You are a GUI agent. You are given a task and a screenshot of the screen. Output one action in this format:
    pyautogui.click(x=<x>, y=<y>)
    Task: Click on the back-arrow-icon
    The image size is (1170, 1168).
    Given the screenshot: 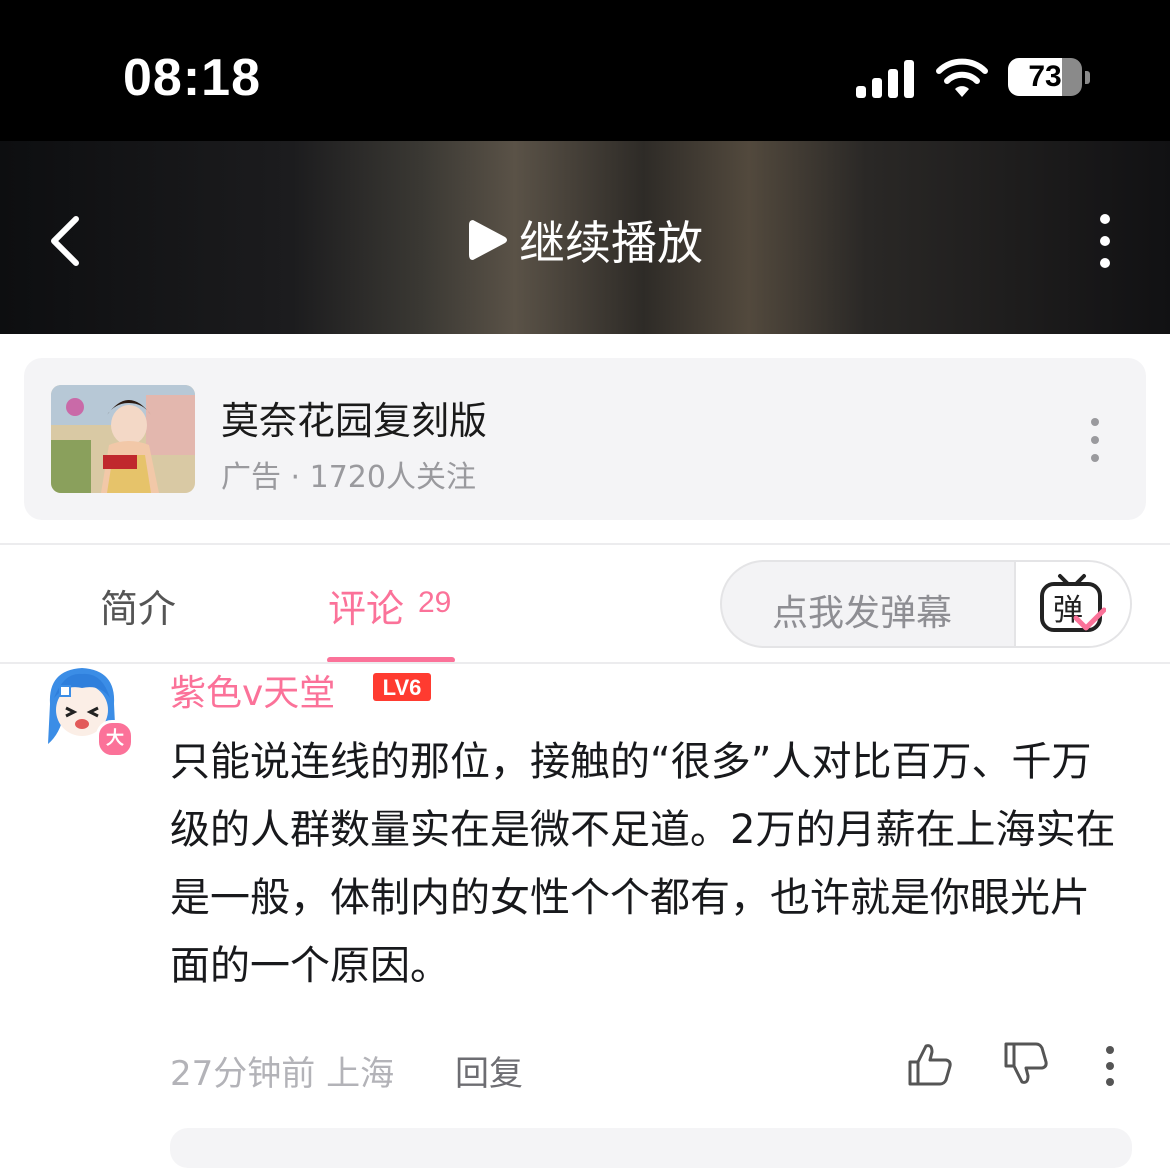 What is the action you would take?
    pyautogui.click(x=65, y=241)
    